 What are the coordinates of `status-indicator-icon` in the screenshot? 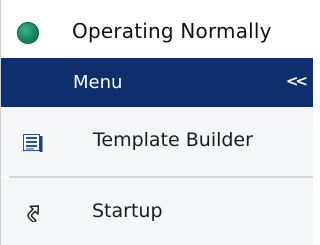 It's located at (28, 33).